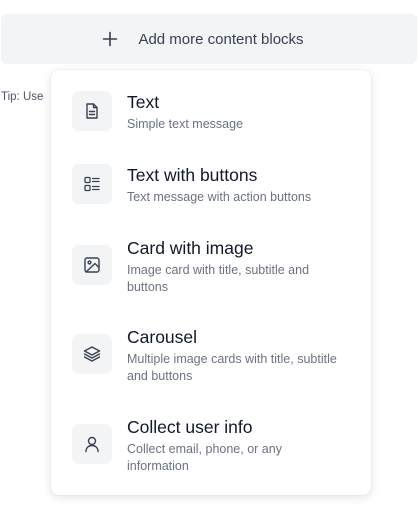 The image size is (418, 506). I want to click on layers-icon, so click(92, 354).